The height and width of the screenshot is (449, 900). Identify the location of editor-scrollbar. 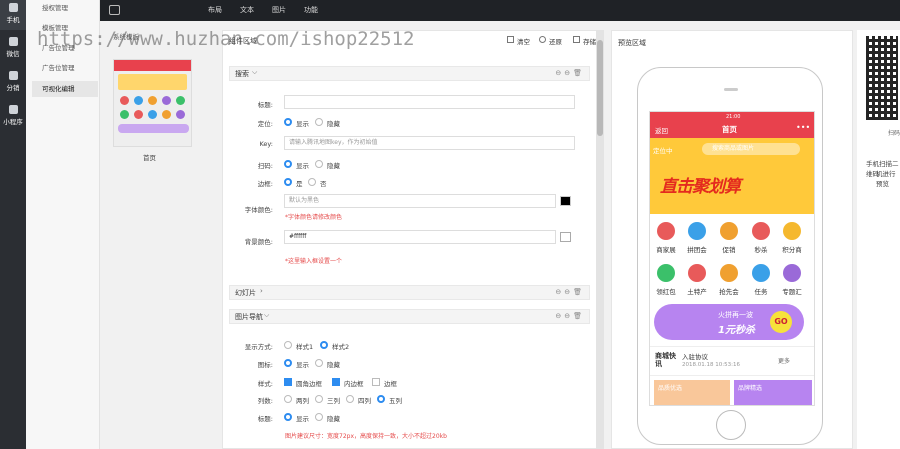
(600, 239).